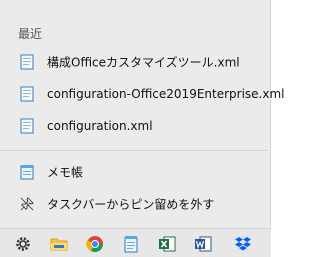 The width and height of the screenshot is (320, 257). Describe the element at coordinates (134, 150) in the screenshot. I see `menu-divider` at that location.